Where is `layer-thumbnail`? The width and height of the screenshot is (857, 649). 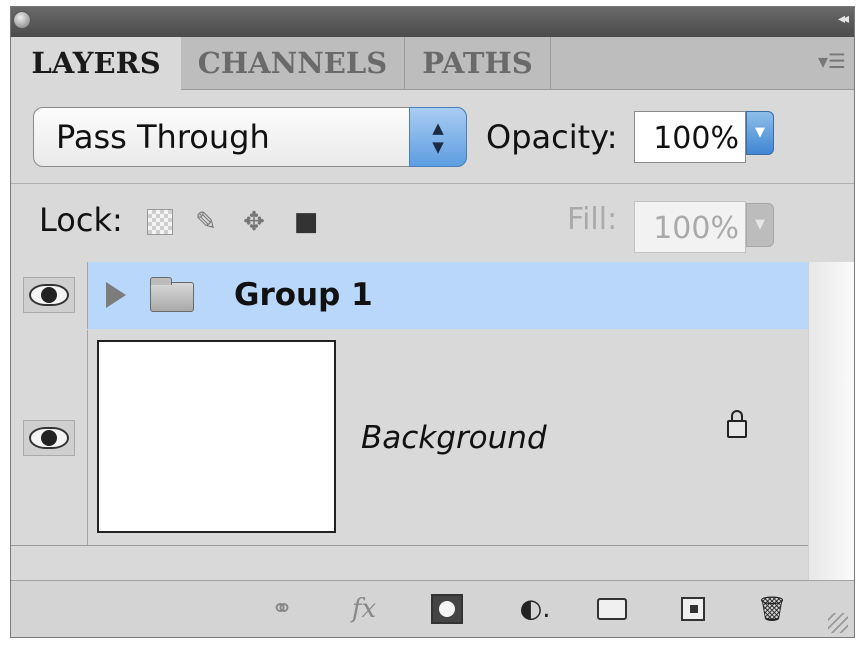
layer-thumbnail is located at coordinates (216, 436).